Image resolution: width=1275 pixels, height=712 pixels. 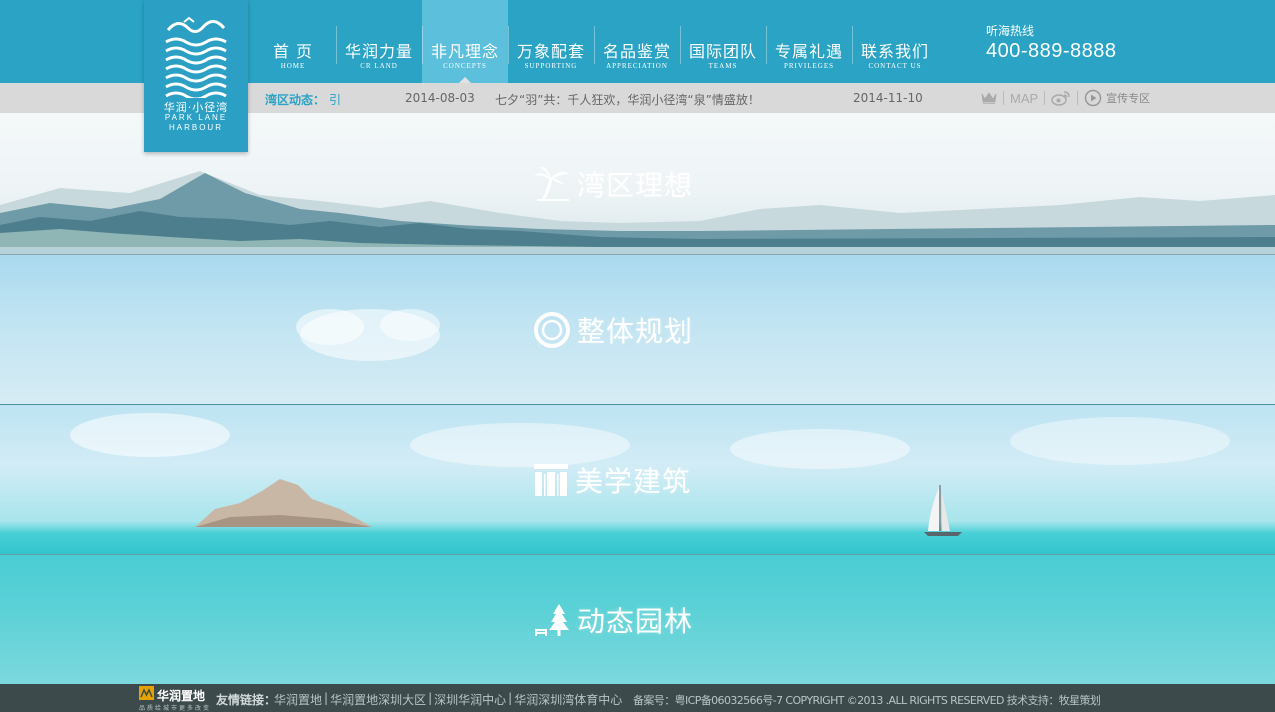 I want to click on friend-link: 华润深圳湾体育中心, so click(x=568, y=699).